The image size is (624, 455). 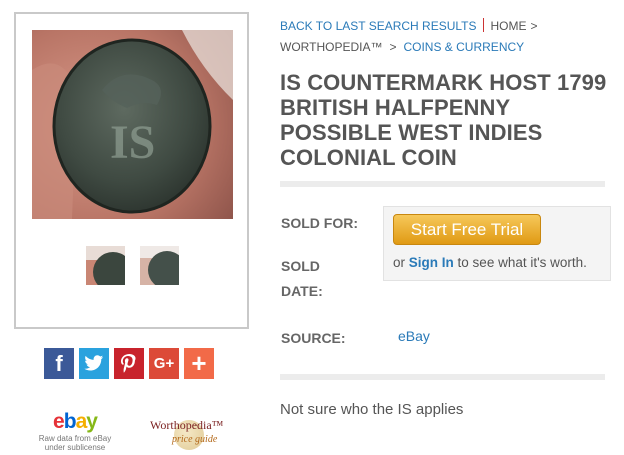 I want to click on pinterest-icon, so click(x=128, y=363).